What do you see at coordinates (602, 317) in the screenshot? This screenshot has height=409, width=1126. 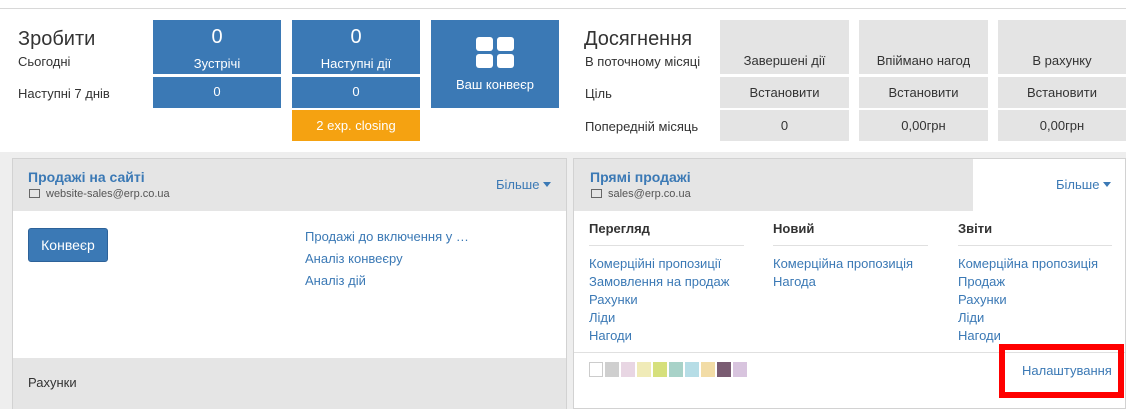 I see `view-link-leads: Ліди` at bounding box center [602, 317].